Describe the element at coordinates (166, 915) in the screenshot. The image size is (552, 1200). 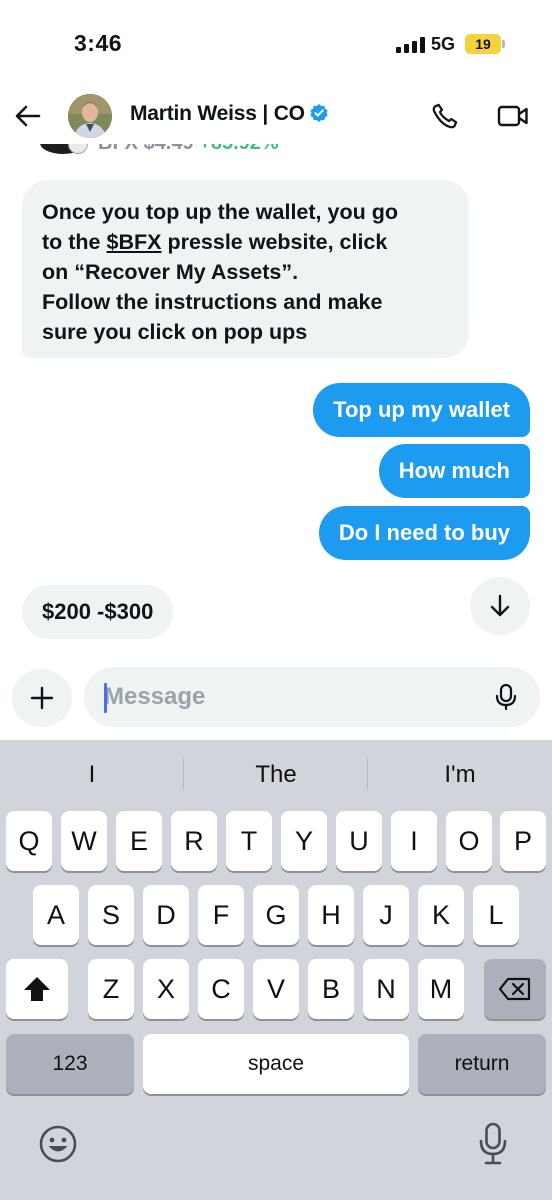
I see `key-d: D` at that location.